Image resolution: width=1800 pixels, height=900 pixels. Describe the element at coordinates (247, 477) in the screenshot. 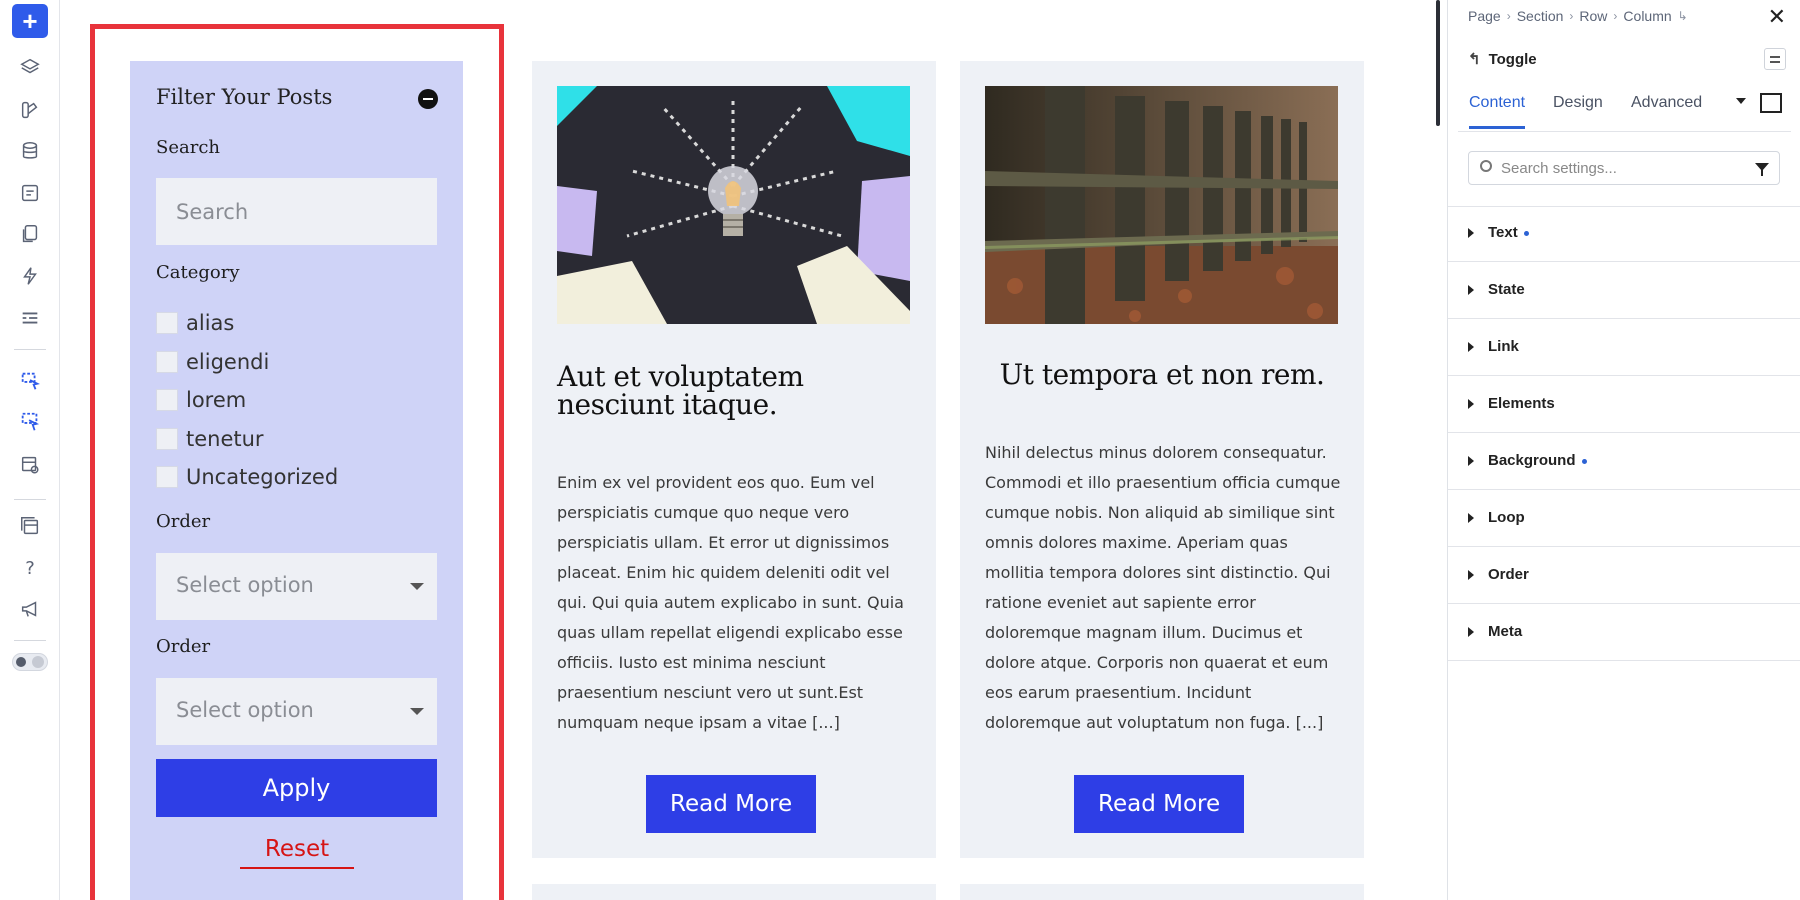

I see `category-option: Uncategorized` at that location.